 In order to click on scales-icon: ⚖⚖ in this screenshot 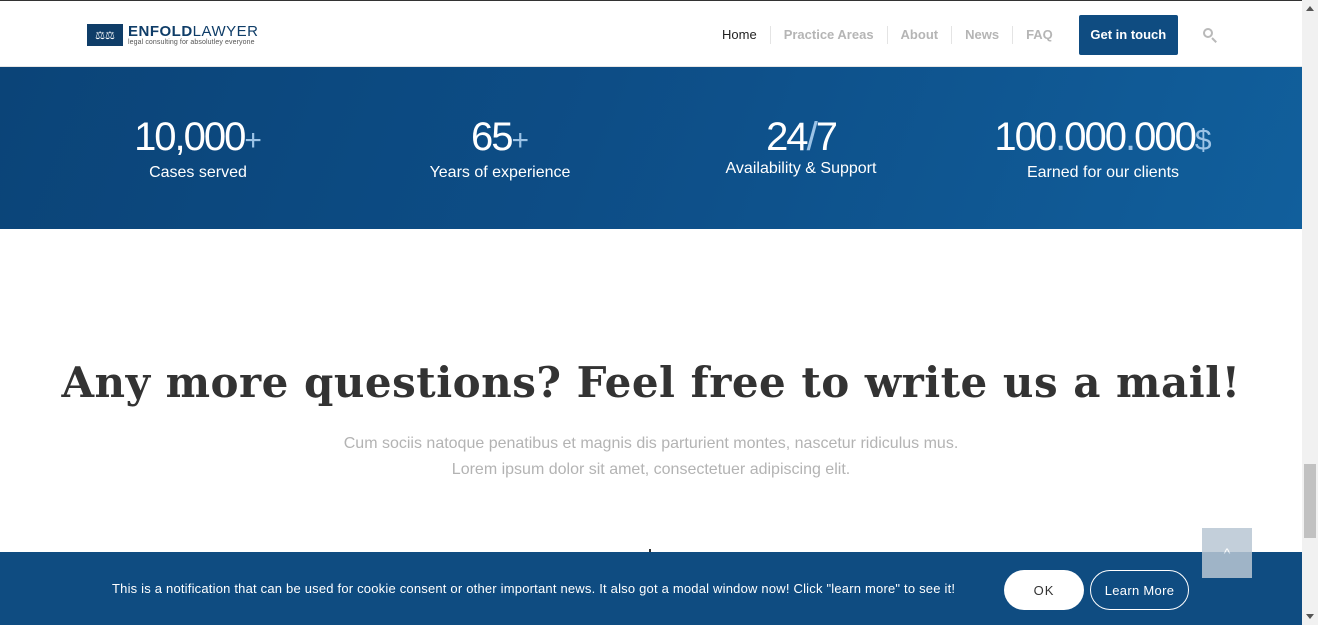, I will do `click(105, 35)`.